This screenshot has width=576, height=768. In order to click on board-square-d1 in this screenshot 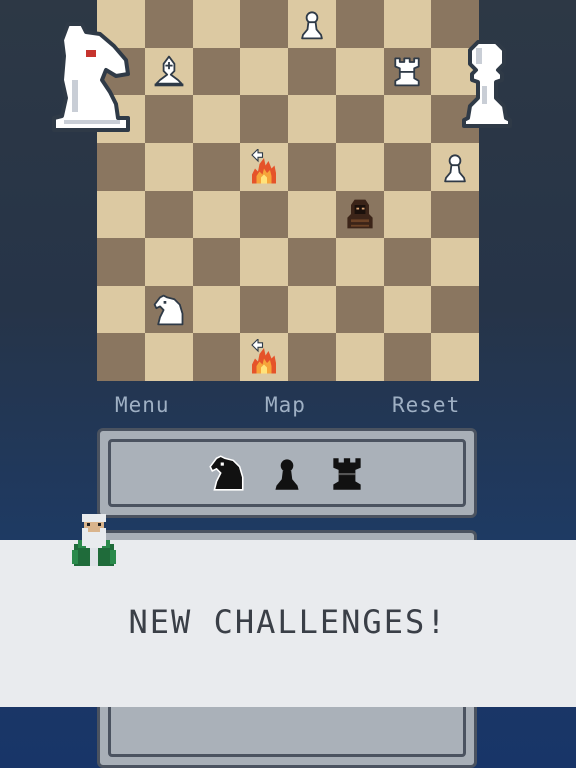, I will do `click(264, 357)`.